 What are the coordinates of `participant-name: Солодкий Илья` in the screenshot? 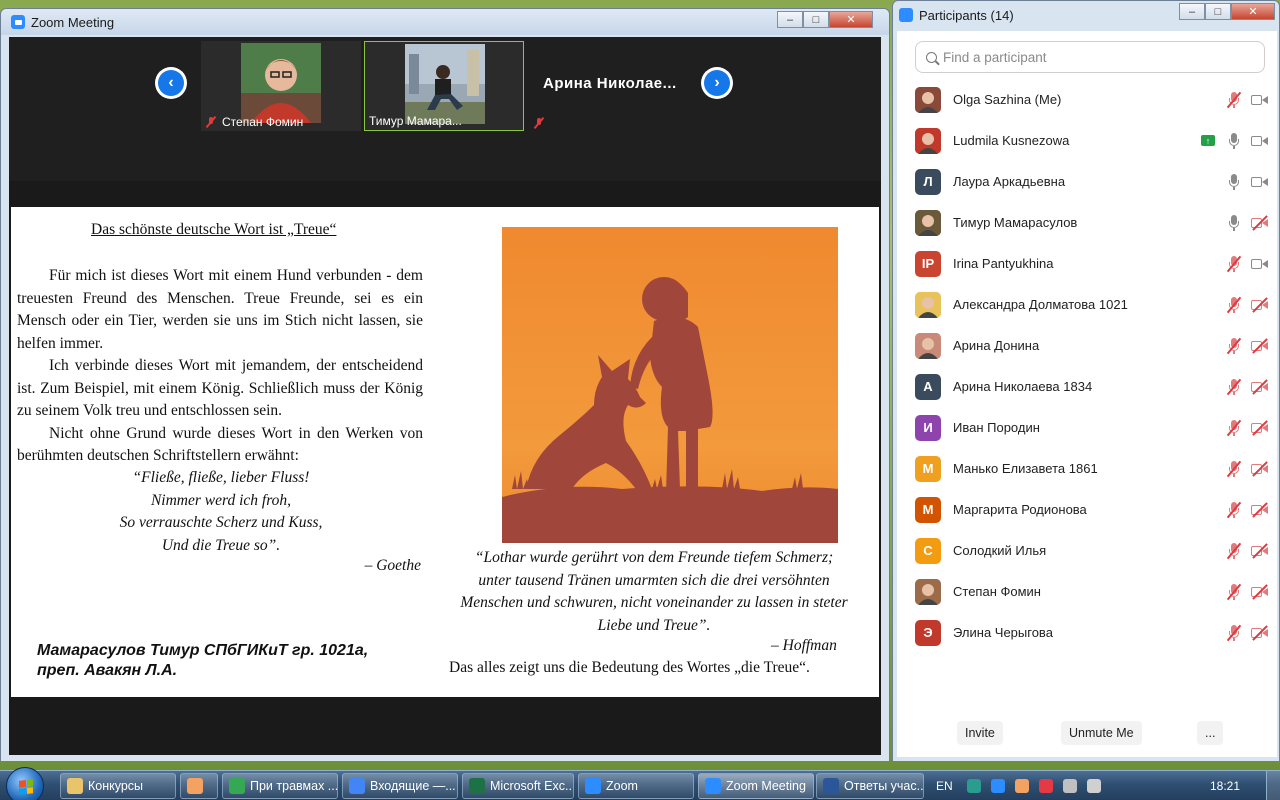 It's located at (1000, 550).